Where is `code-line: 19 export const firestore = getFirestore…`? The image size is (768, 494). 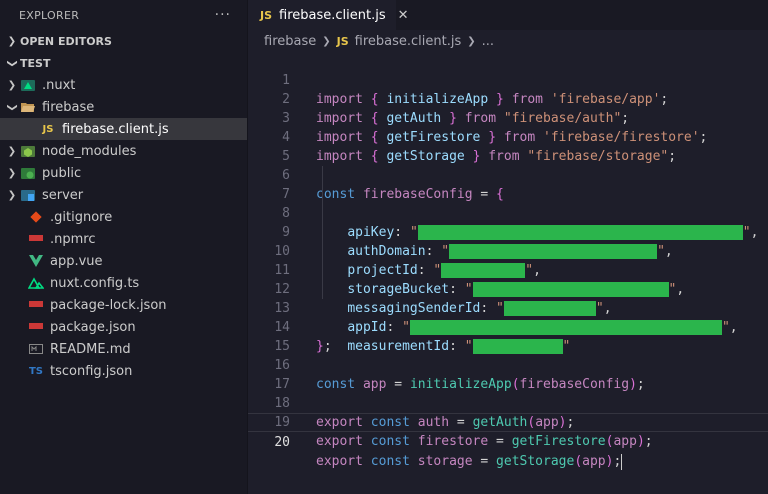
code-line: 19 export const firestore = getFirestore… is located at coordinates (508, 421).